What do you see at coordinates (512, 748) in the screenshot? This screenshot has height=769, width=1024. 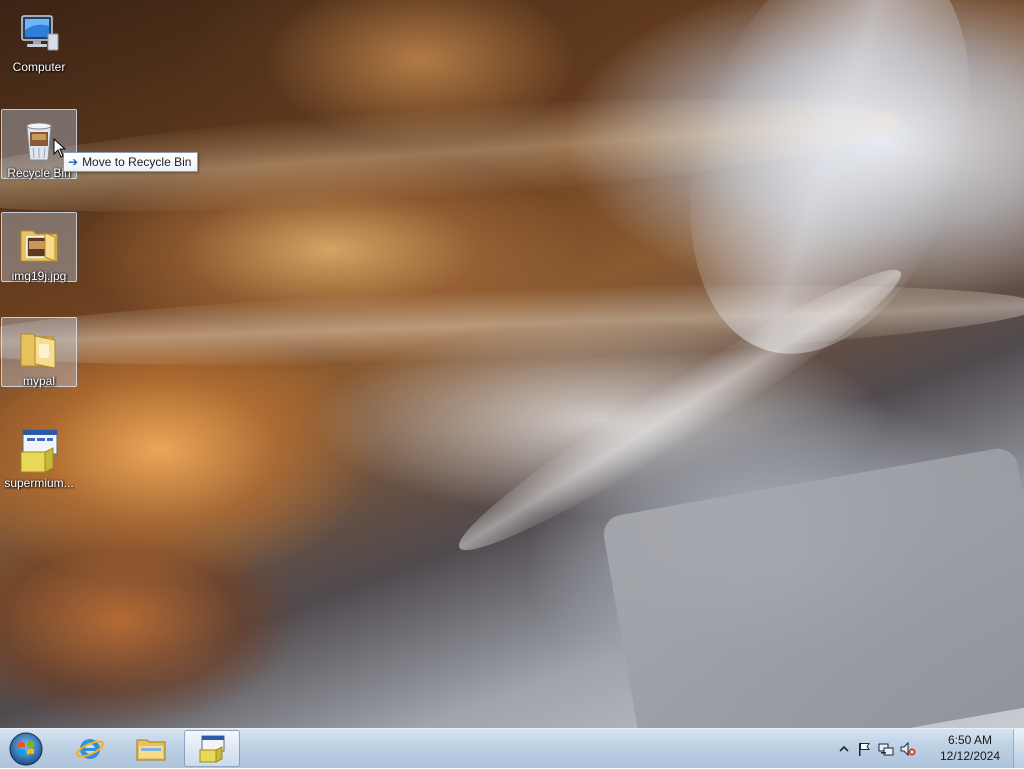 I see `taskbar: 6:50 AM 12/12/2024` at bounding box center [512, 748].